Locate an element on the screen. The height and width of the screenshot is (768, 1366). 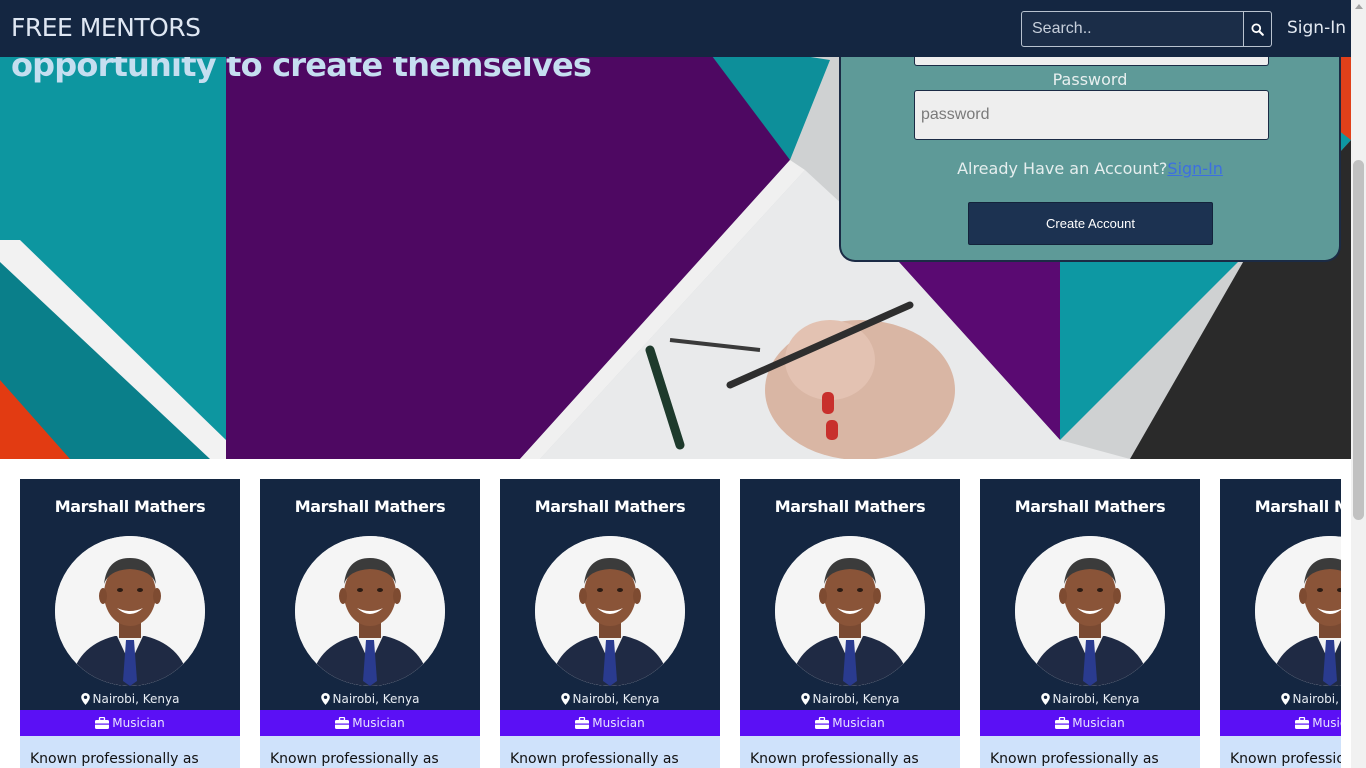
already-account-text: Already Have an Account?Sign-In is located at coordinates (1090, 168).